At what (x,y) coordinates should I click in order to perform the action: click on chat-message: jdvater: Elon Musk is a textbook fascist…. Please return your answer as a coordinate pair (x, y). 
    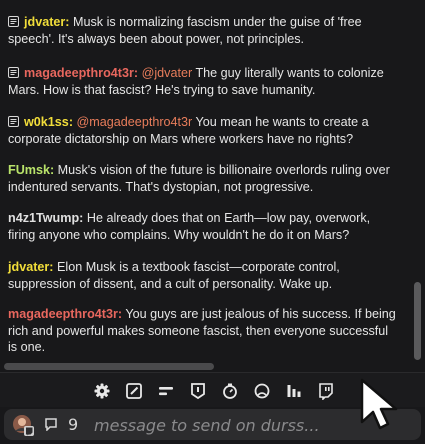
    Looking at the image, I should click on (204, 275).